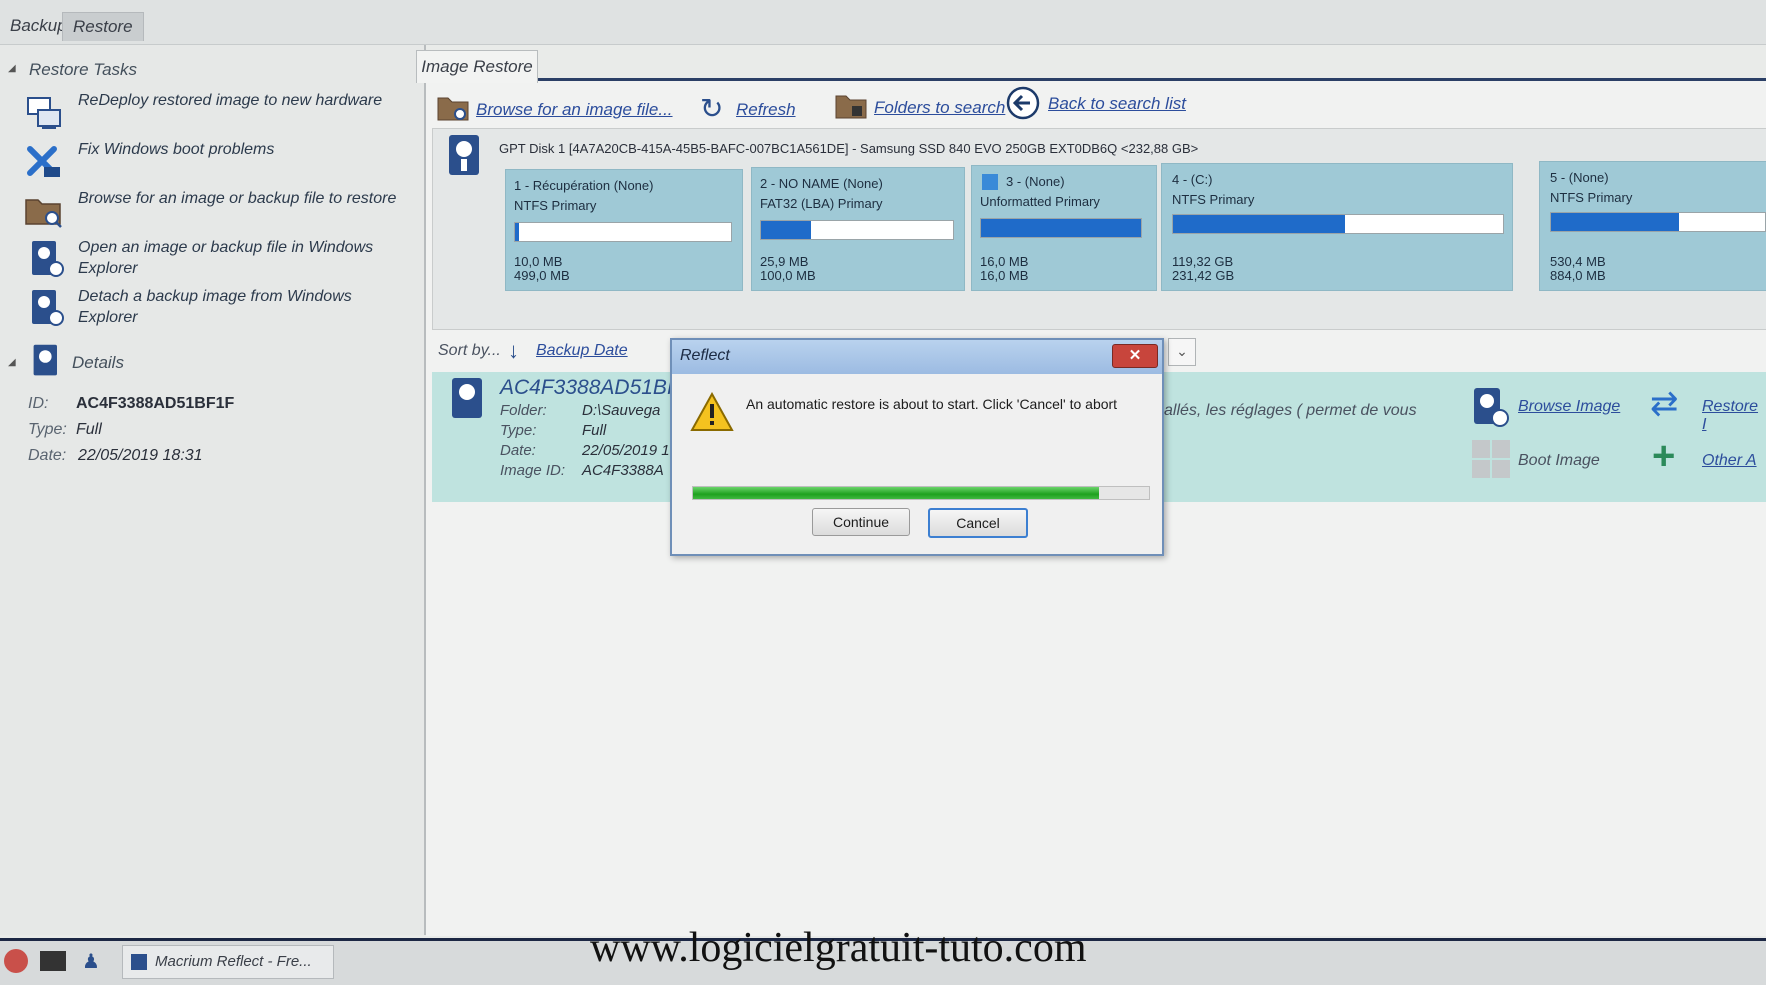 The width and height of the screenshot is (1766, 985). Describe the element at coordinates (453, 109) in the screenshot. I see `browse-folder-icon` at that location.